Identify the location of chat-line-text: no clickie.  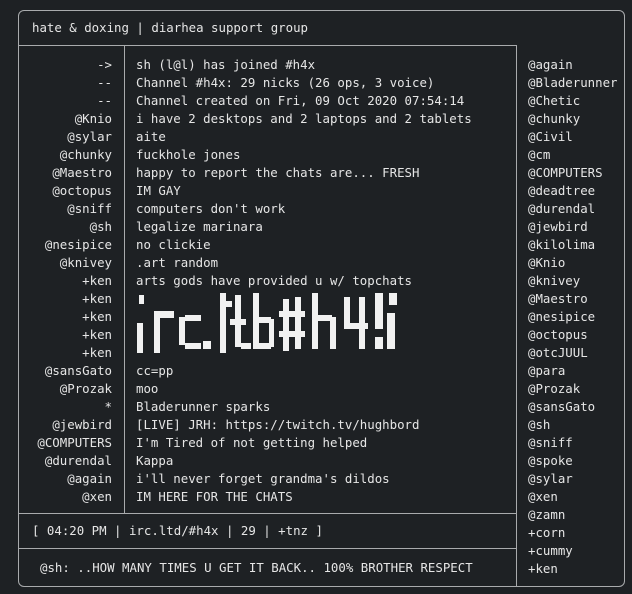
(173, 244).